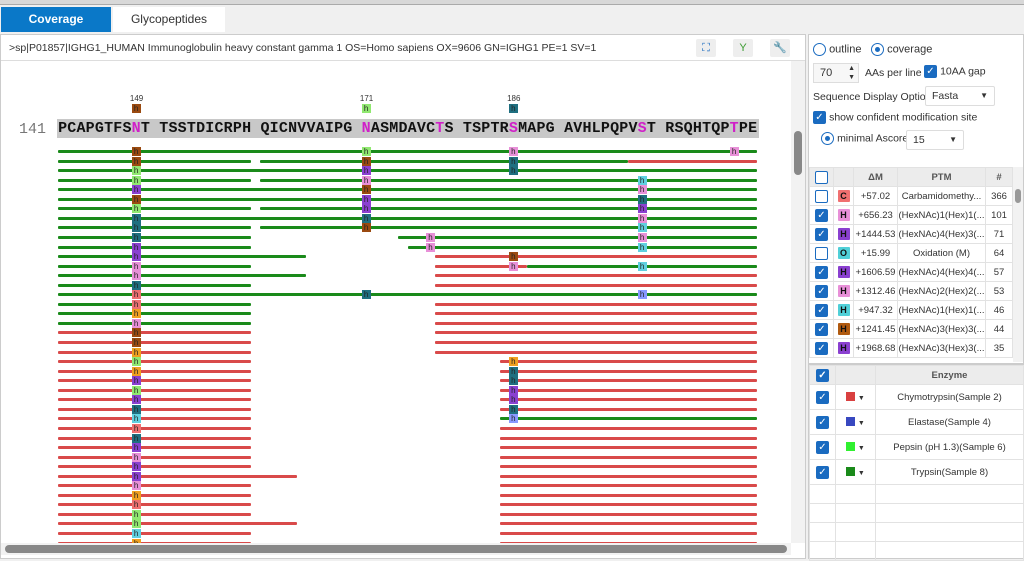 Image resolution: width=1024 pixels, height=561 pixels. I want to click on ptm-row: ✓ H +1968.68 (HexNAc)3(Hex)3(... 35, so click(911, 348).